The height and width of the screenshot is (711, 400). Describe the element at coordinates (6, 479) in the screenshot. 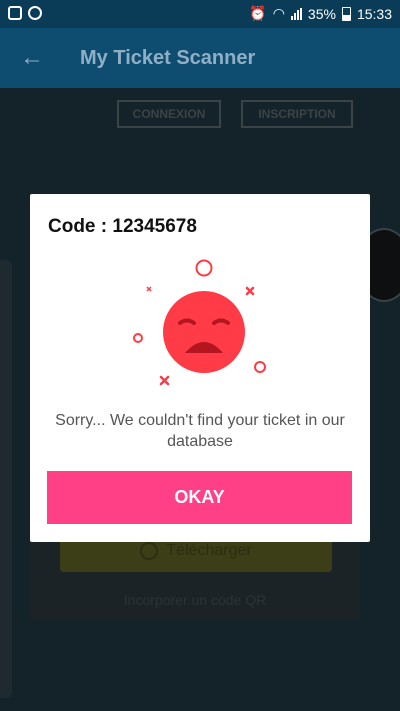

I see `left-card` at that location.